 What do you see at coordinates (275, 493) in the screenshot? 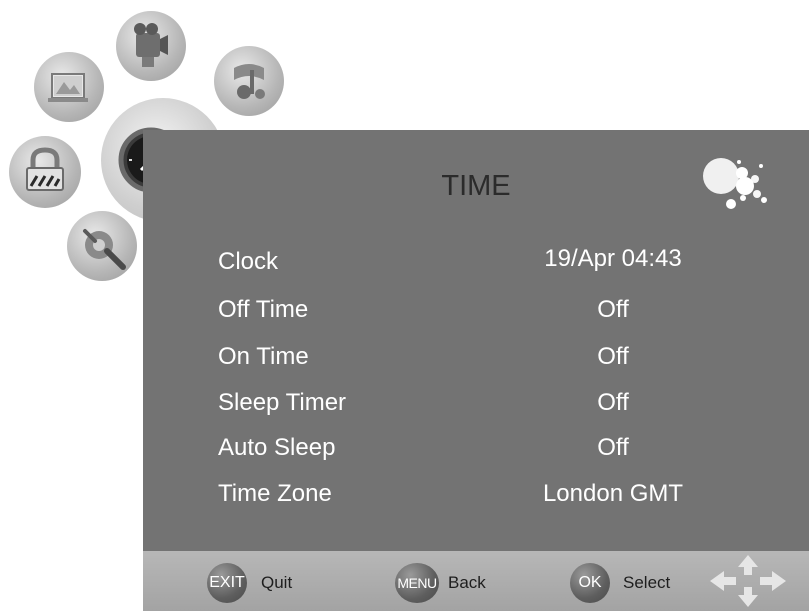
I see `row-label: Time Zone` at bounding box center [275, 493].